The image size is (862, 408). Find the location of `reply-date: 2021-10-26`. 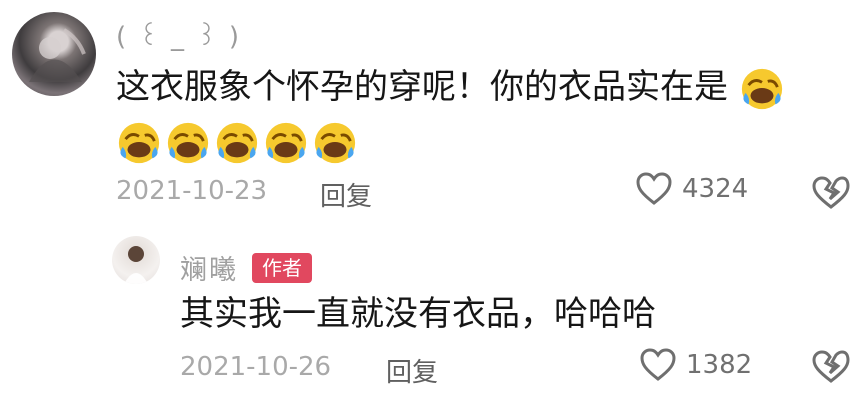

reply-date: 2021-10-26 is located at coordinates (256, 367).